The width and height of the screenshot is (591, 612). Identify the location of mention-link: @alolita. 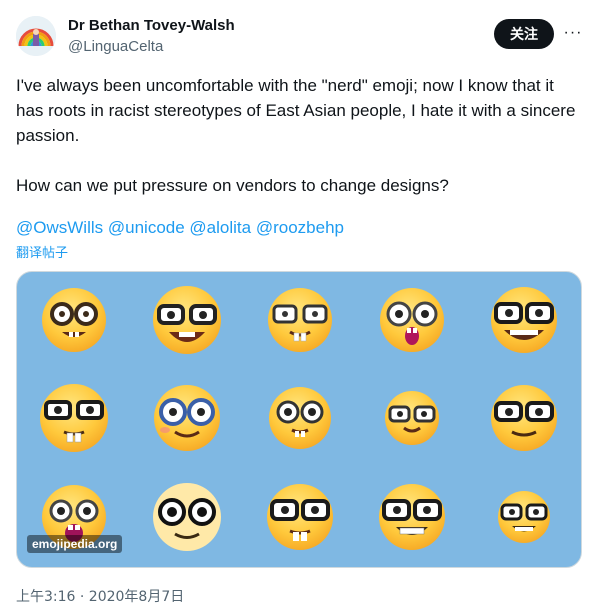
(220, 227).